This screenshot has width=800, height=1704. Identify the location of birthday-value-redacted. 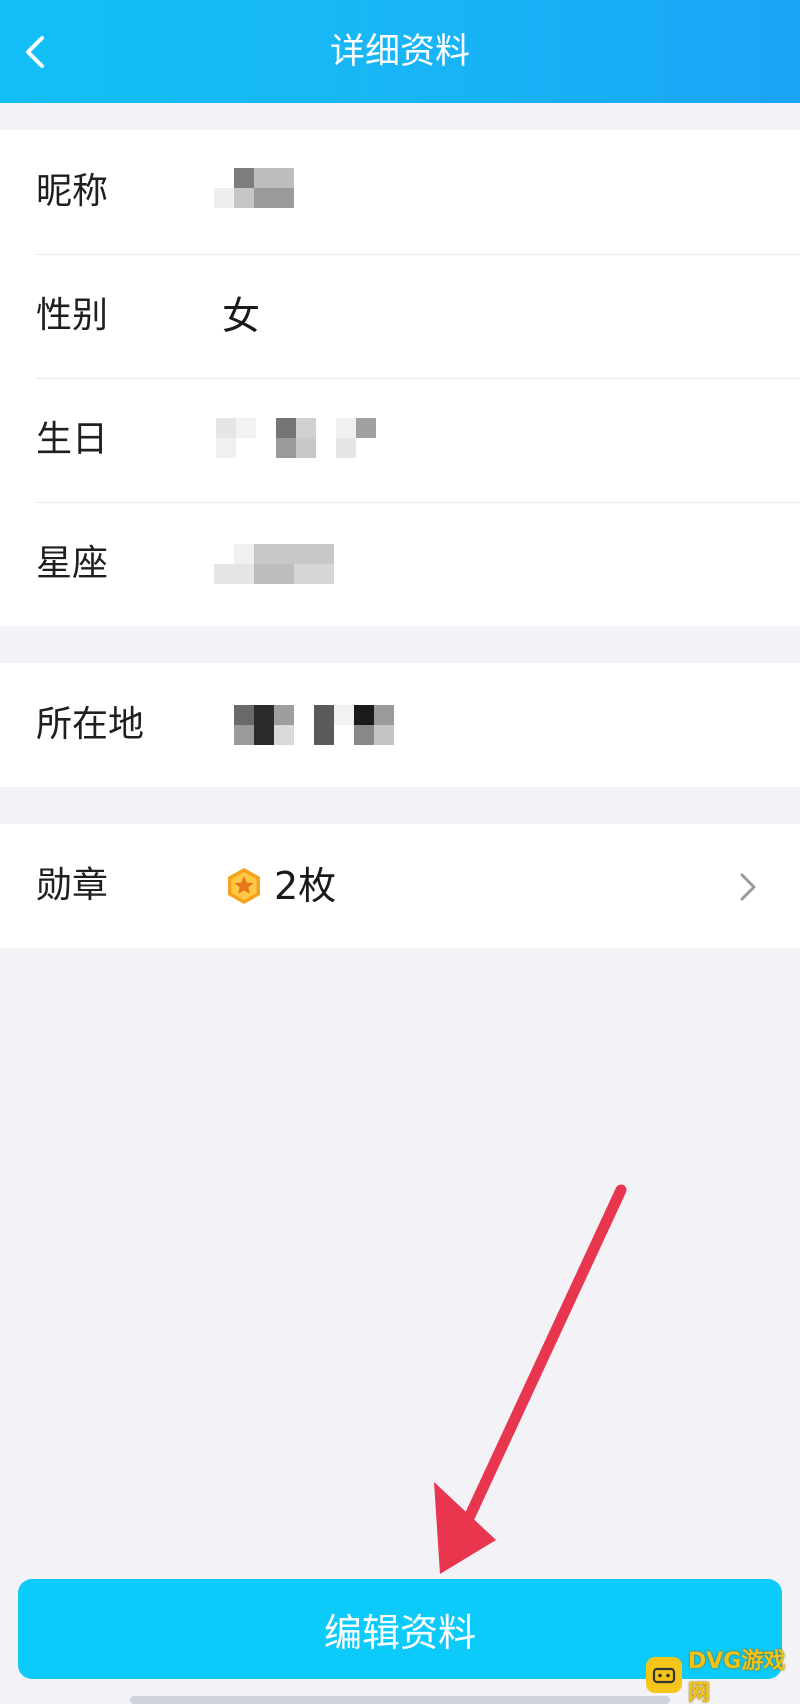
(296, 438).